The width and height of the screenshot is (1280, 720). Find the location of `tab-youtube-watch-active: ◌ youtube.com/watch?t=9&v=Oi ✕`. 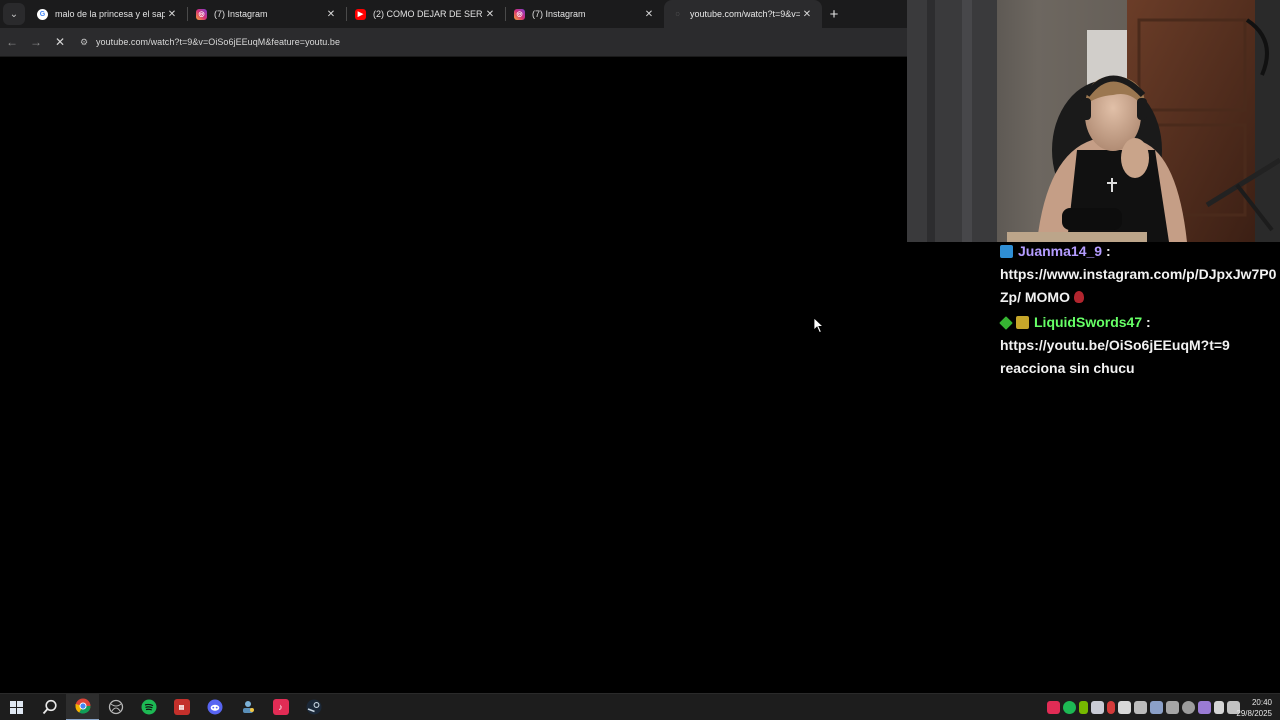

tab-youtube-watch-active: ◌ youtube.com/watch?t=9&v=Oi ✕ is located at coordinates (743, 14).